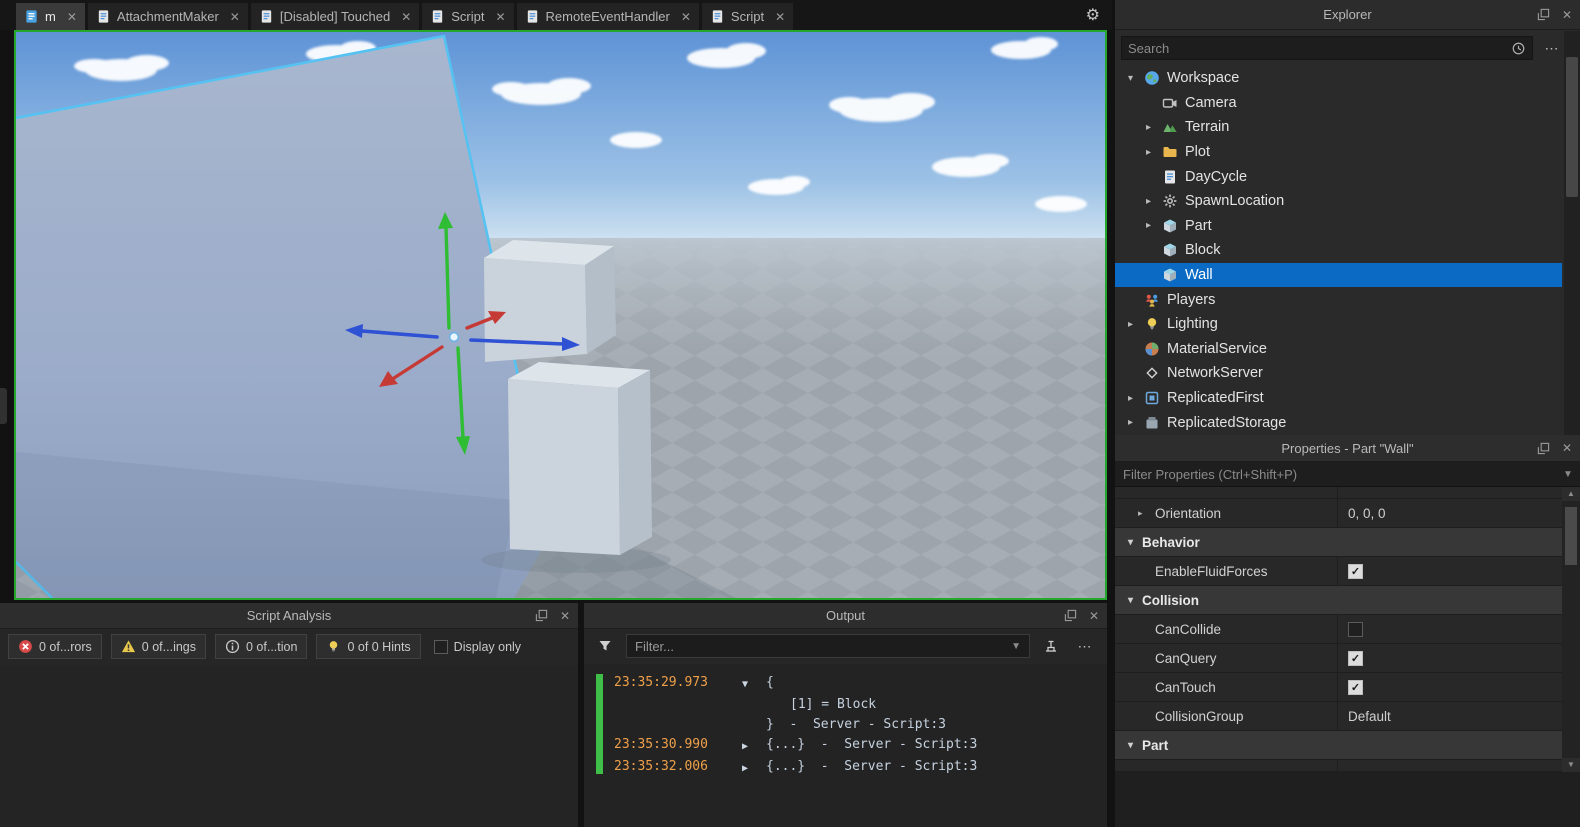 This screenshot has width=1580, height=827. Describe the element at coordinates (1338, 422) in the screenshot. I see `tree-item-replicatedstorage: ▸ ReplicatedStorage` at that location.